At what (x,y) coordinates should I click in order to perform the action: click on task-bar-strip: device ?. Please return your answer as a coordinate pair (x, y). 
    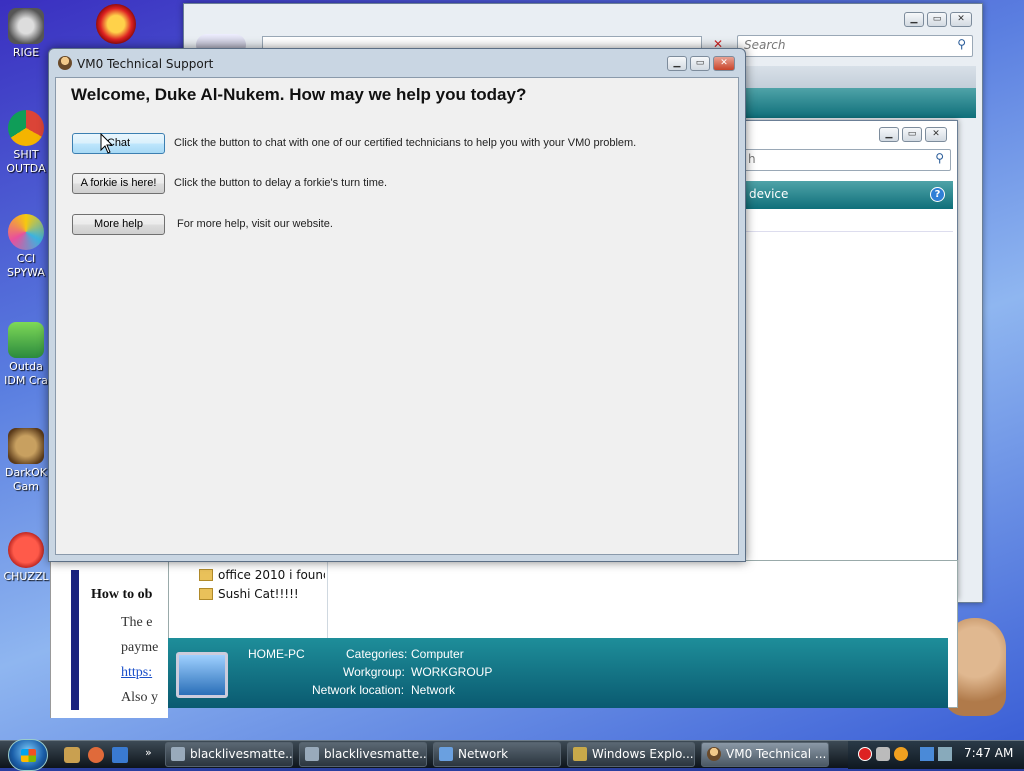
    Looking at the image, I should click on (847, 195).